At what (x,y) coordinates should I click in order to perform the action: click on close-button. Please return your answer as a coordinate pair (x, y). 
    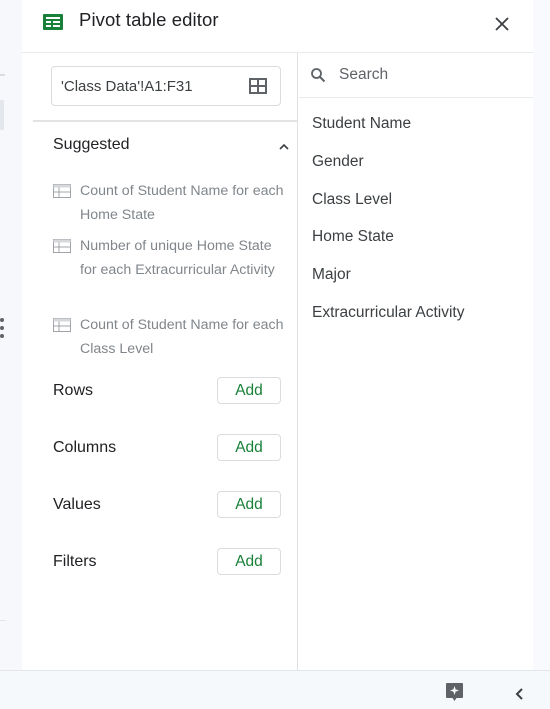
    Looking at the image, I should click on (502, 24).